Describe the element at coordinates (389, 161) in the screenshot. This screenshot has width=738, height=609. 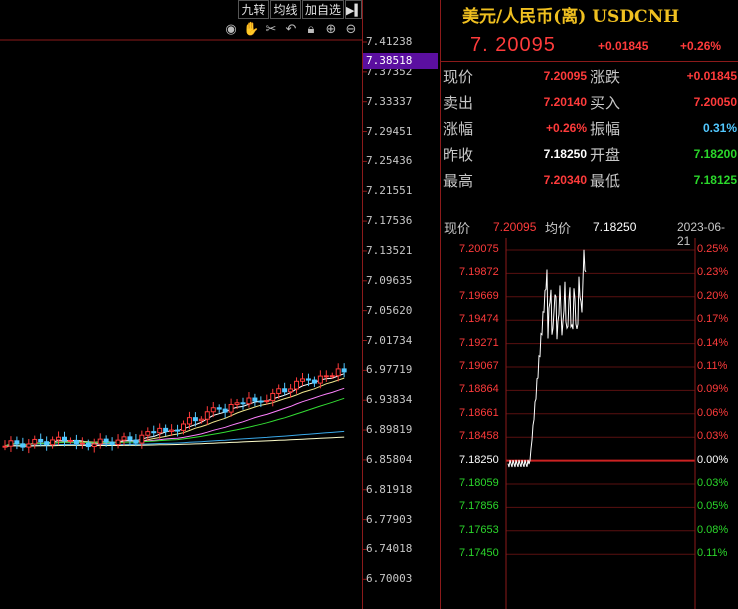
I see `price-axis-label: 7.25436` at that location.